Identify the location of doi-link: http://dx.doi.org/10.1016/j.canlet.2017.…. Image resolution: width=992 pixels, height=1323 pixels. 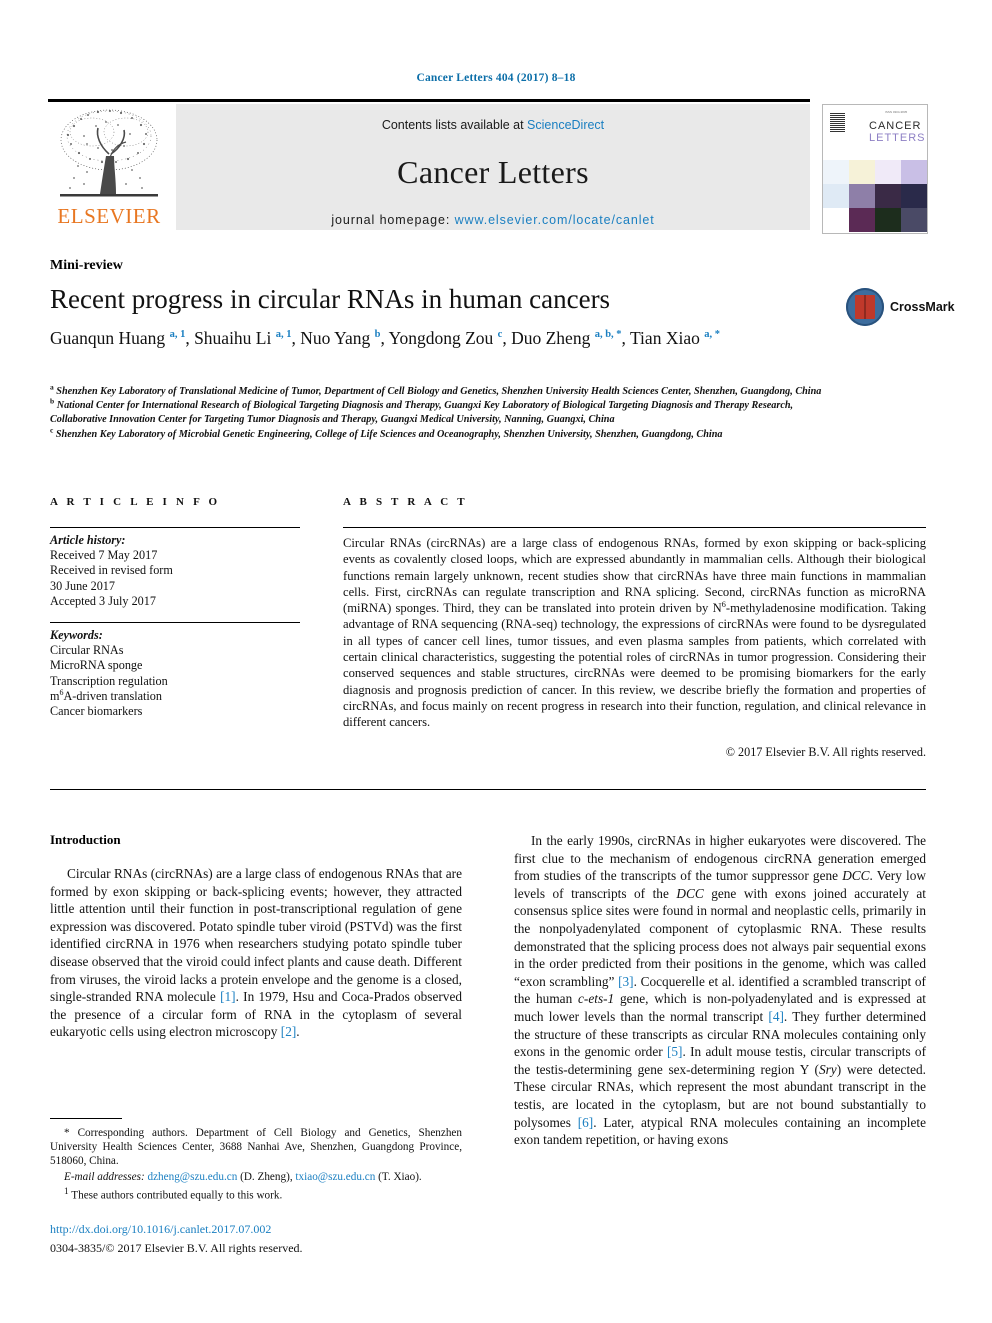
(160, 1229).